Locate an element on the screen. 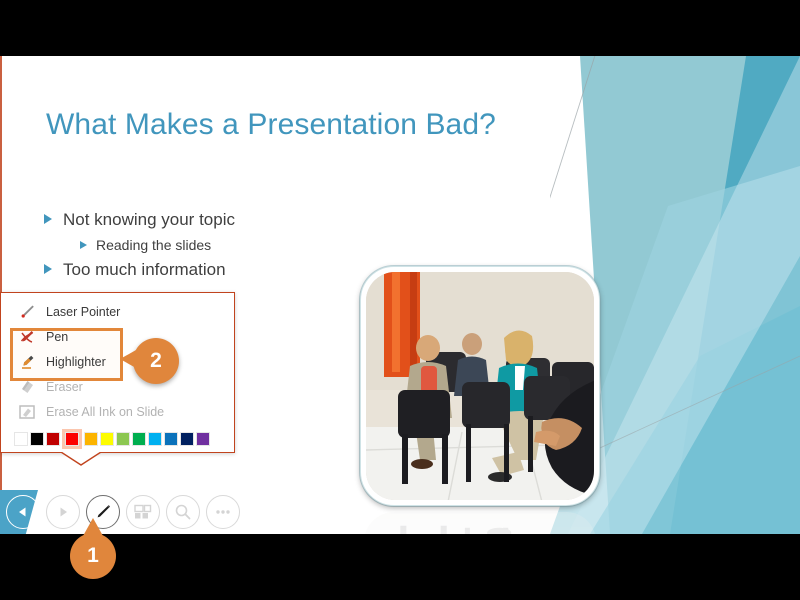 The width and height of the screenshot is (800, 600). color-swatch-white is located at coordinates (21, 439).